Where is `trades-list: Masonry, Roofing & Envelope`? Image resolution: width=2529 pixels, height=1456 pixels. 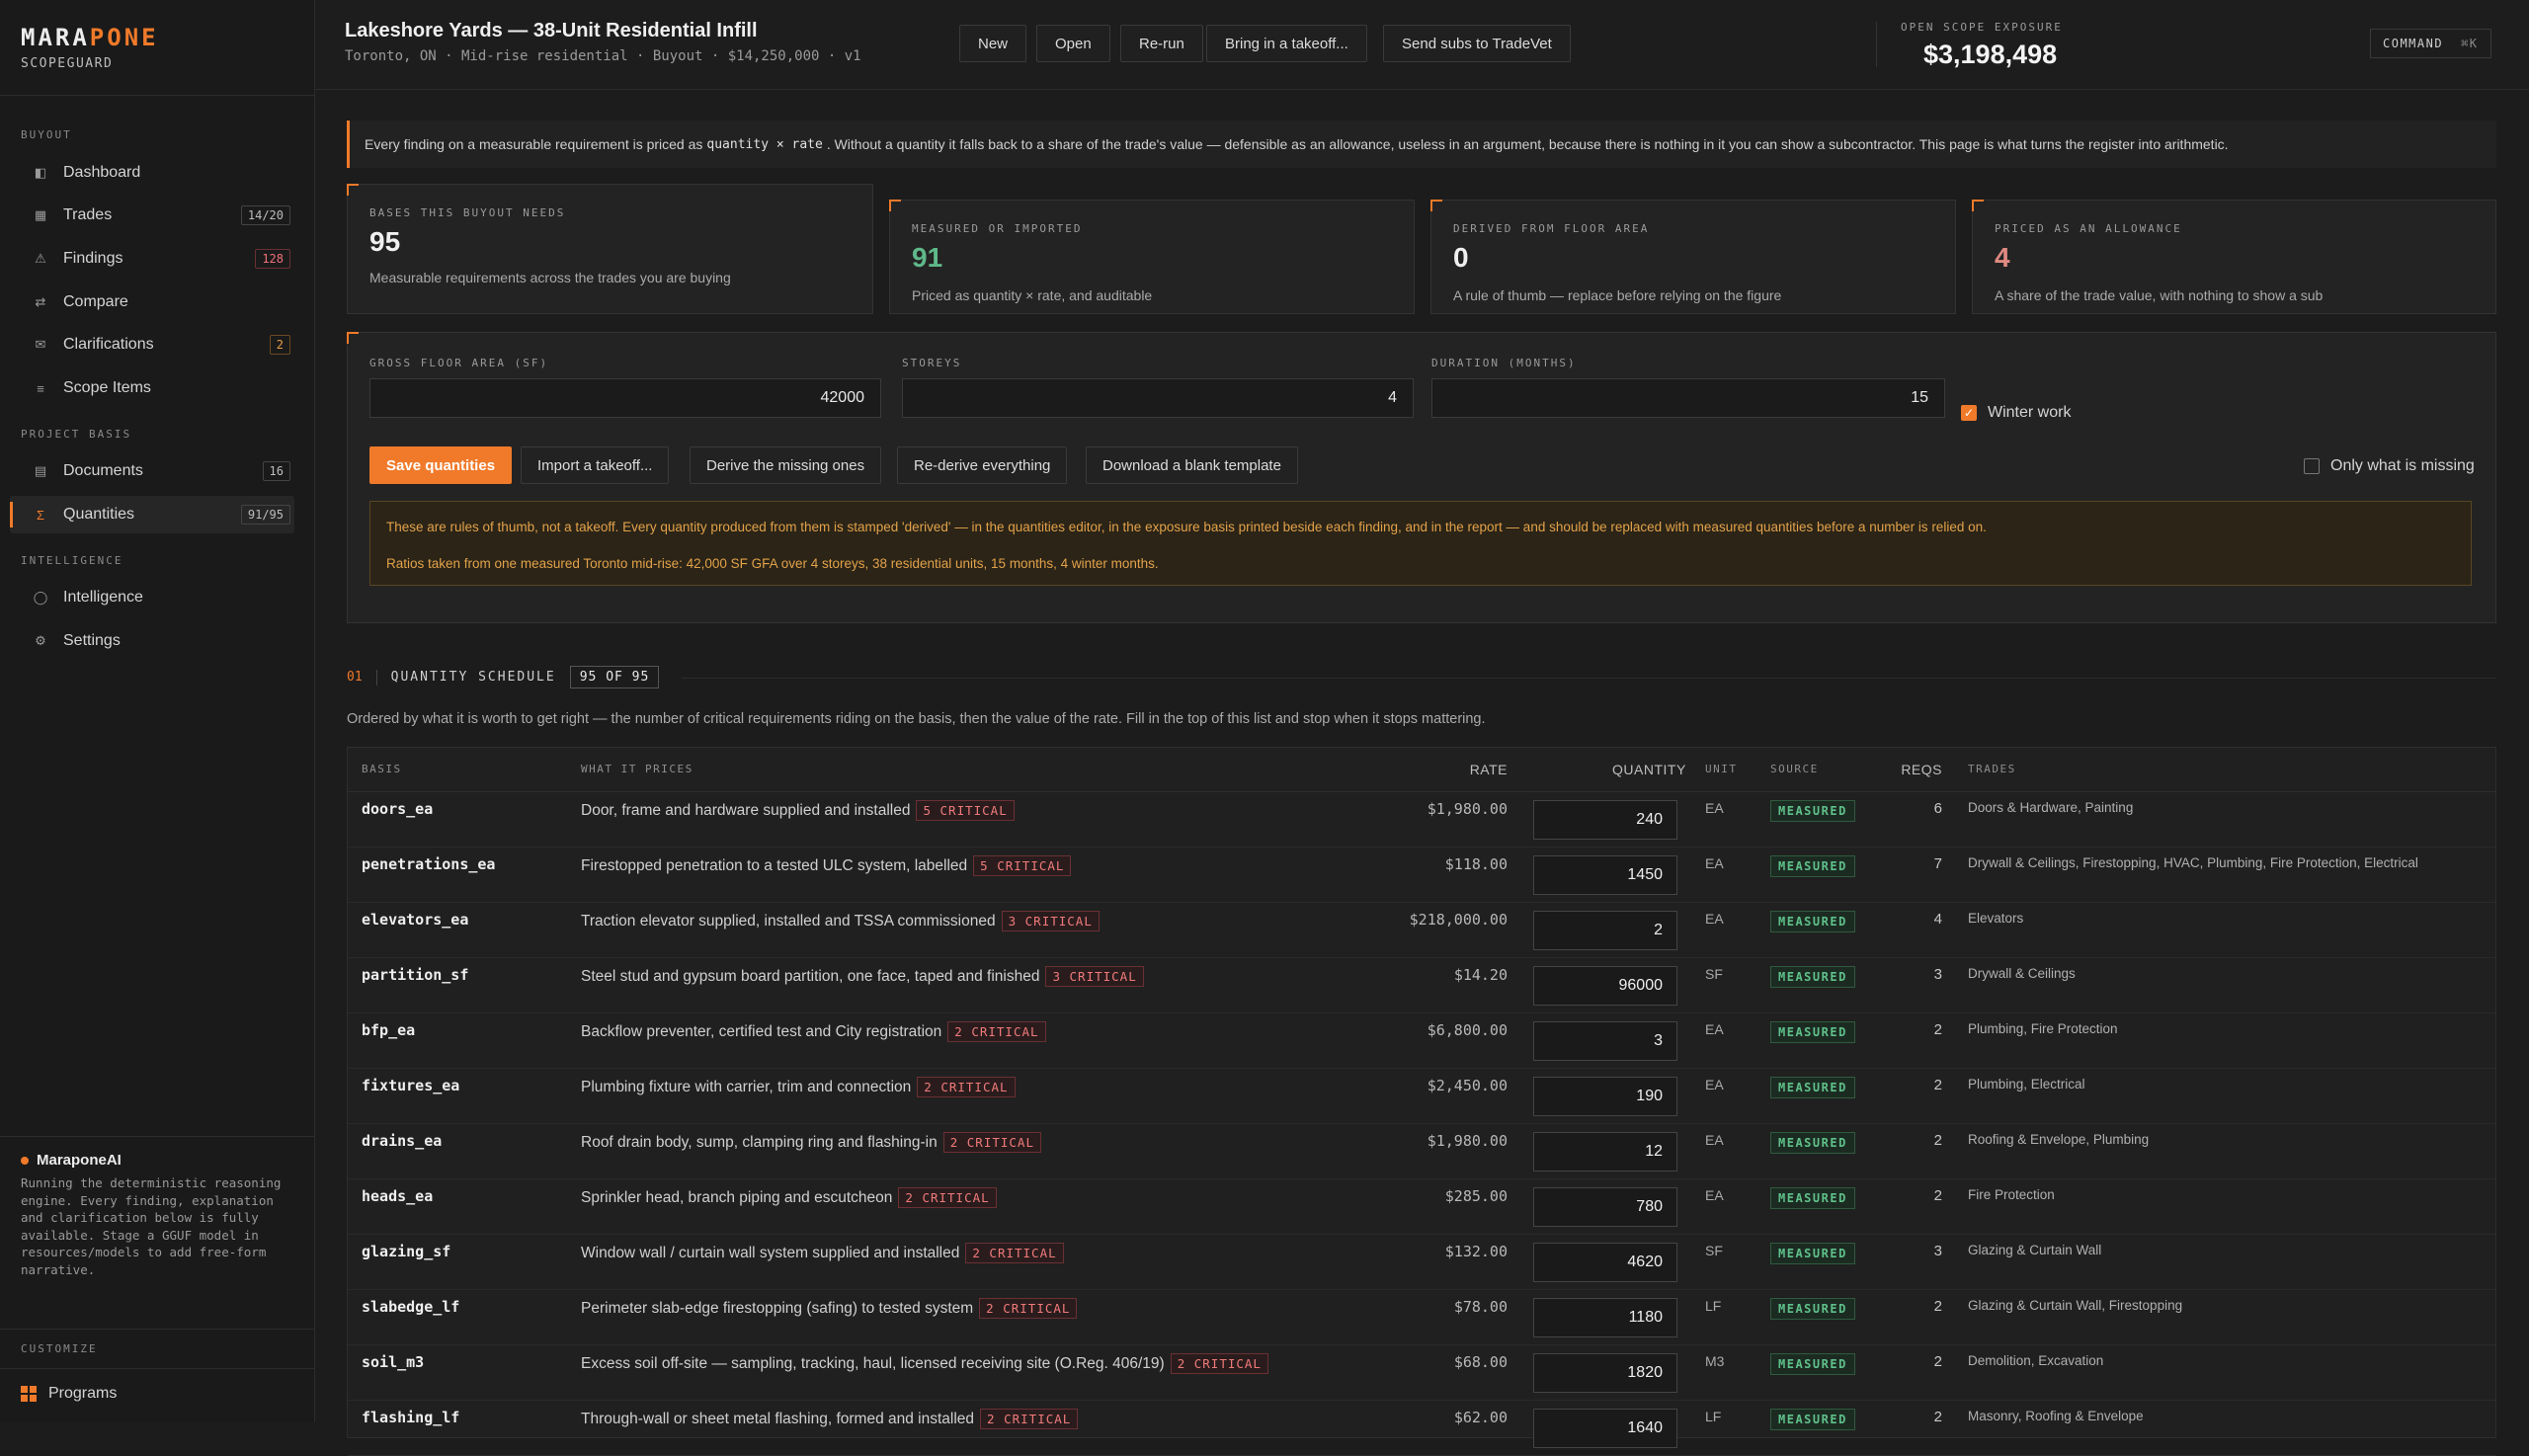 trades-list: Masonry, Roofing & Envelope is located at coordinates (2056, 1416).